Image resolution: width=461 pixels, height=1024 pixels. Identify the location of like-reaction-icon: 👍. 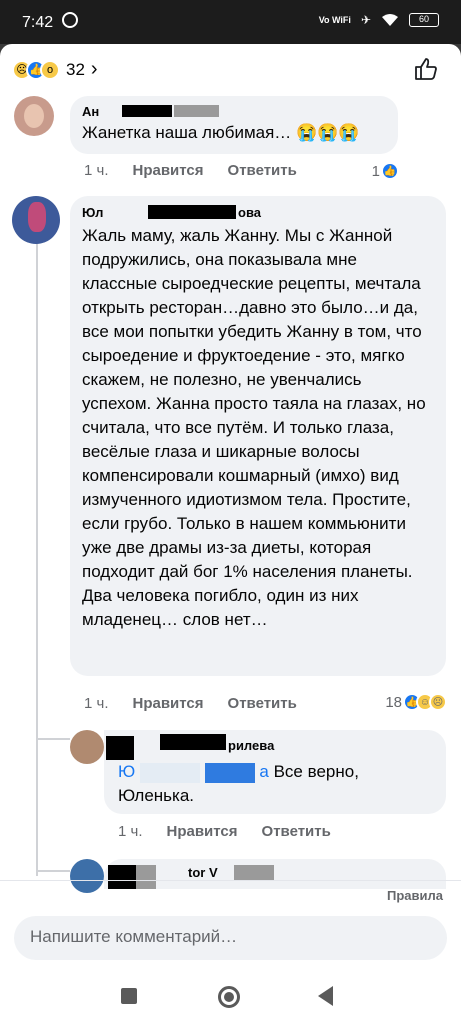
(390, 171).